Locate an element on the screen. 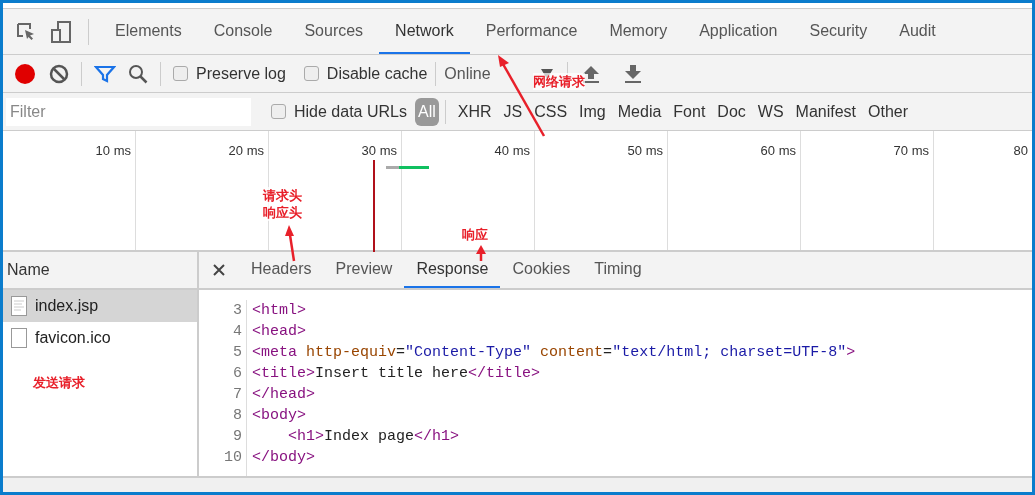 The width and height of the screenshot is (1035, 495). detail-tab: Headers is located at coordinates (281, 270).